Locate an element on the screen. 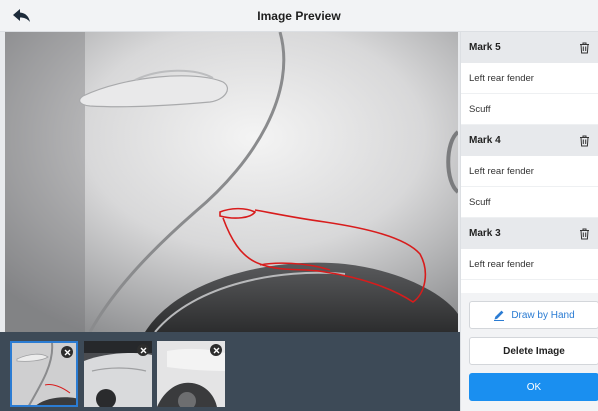 The width and height of the screenshot is (598, 411). mark-header: Mark 4 is located at coordinates (529, 140).